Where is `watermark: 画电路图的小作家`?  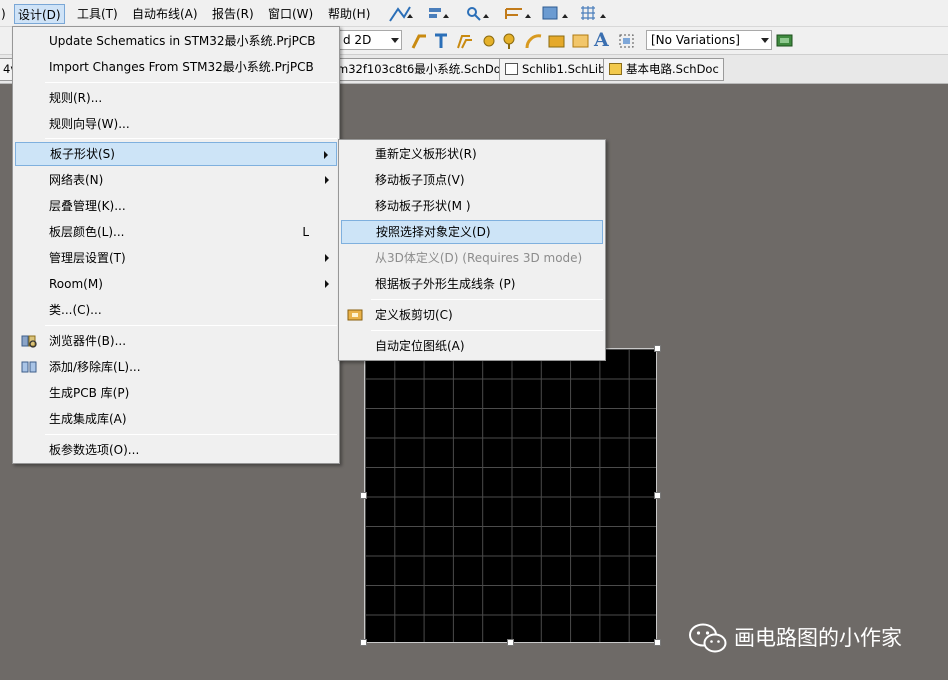
watermark: 画电路图的小作家 is located at coordinates (808, 638).